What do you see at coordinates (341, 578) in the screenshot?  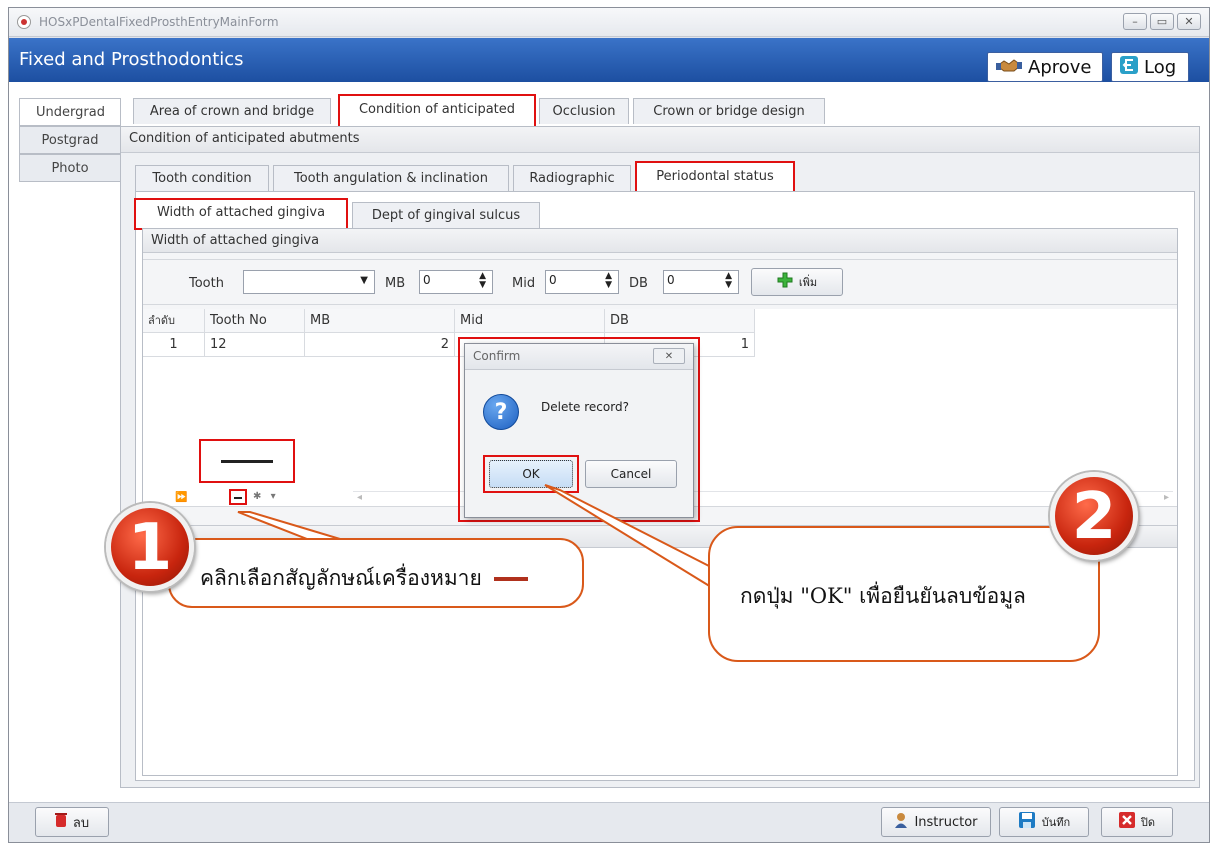 I see `callout-step-1-text: คลิกเลือกสัญลักษณ์เครื่องหมาย` at bounding box center [341, 578].